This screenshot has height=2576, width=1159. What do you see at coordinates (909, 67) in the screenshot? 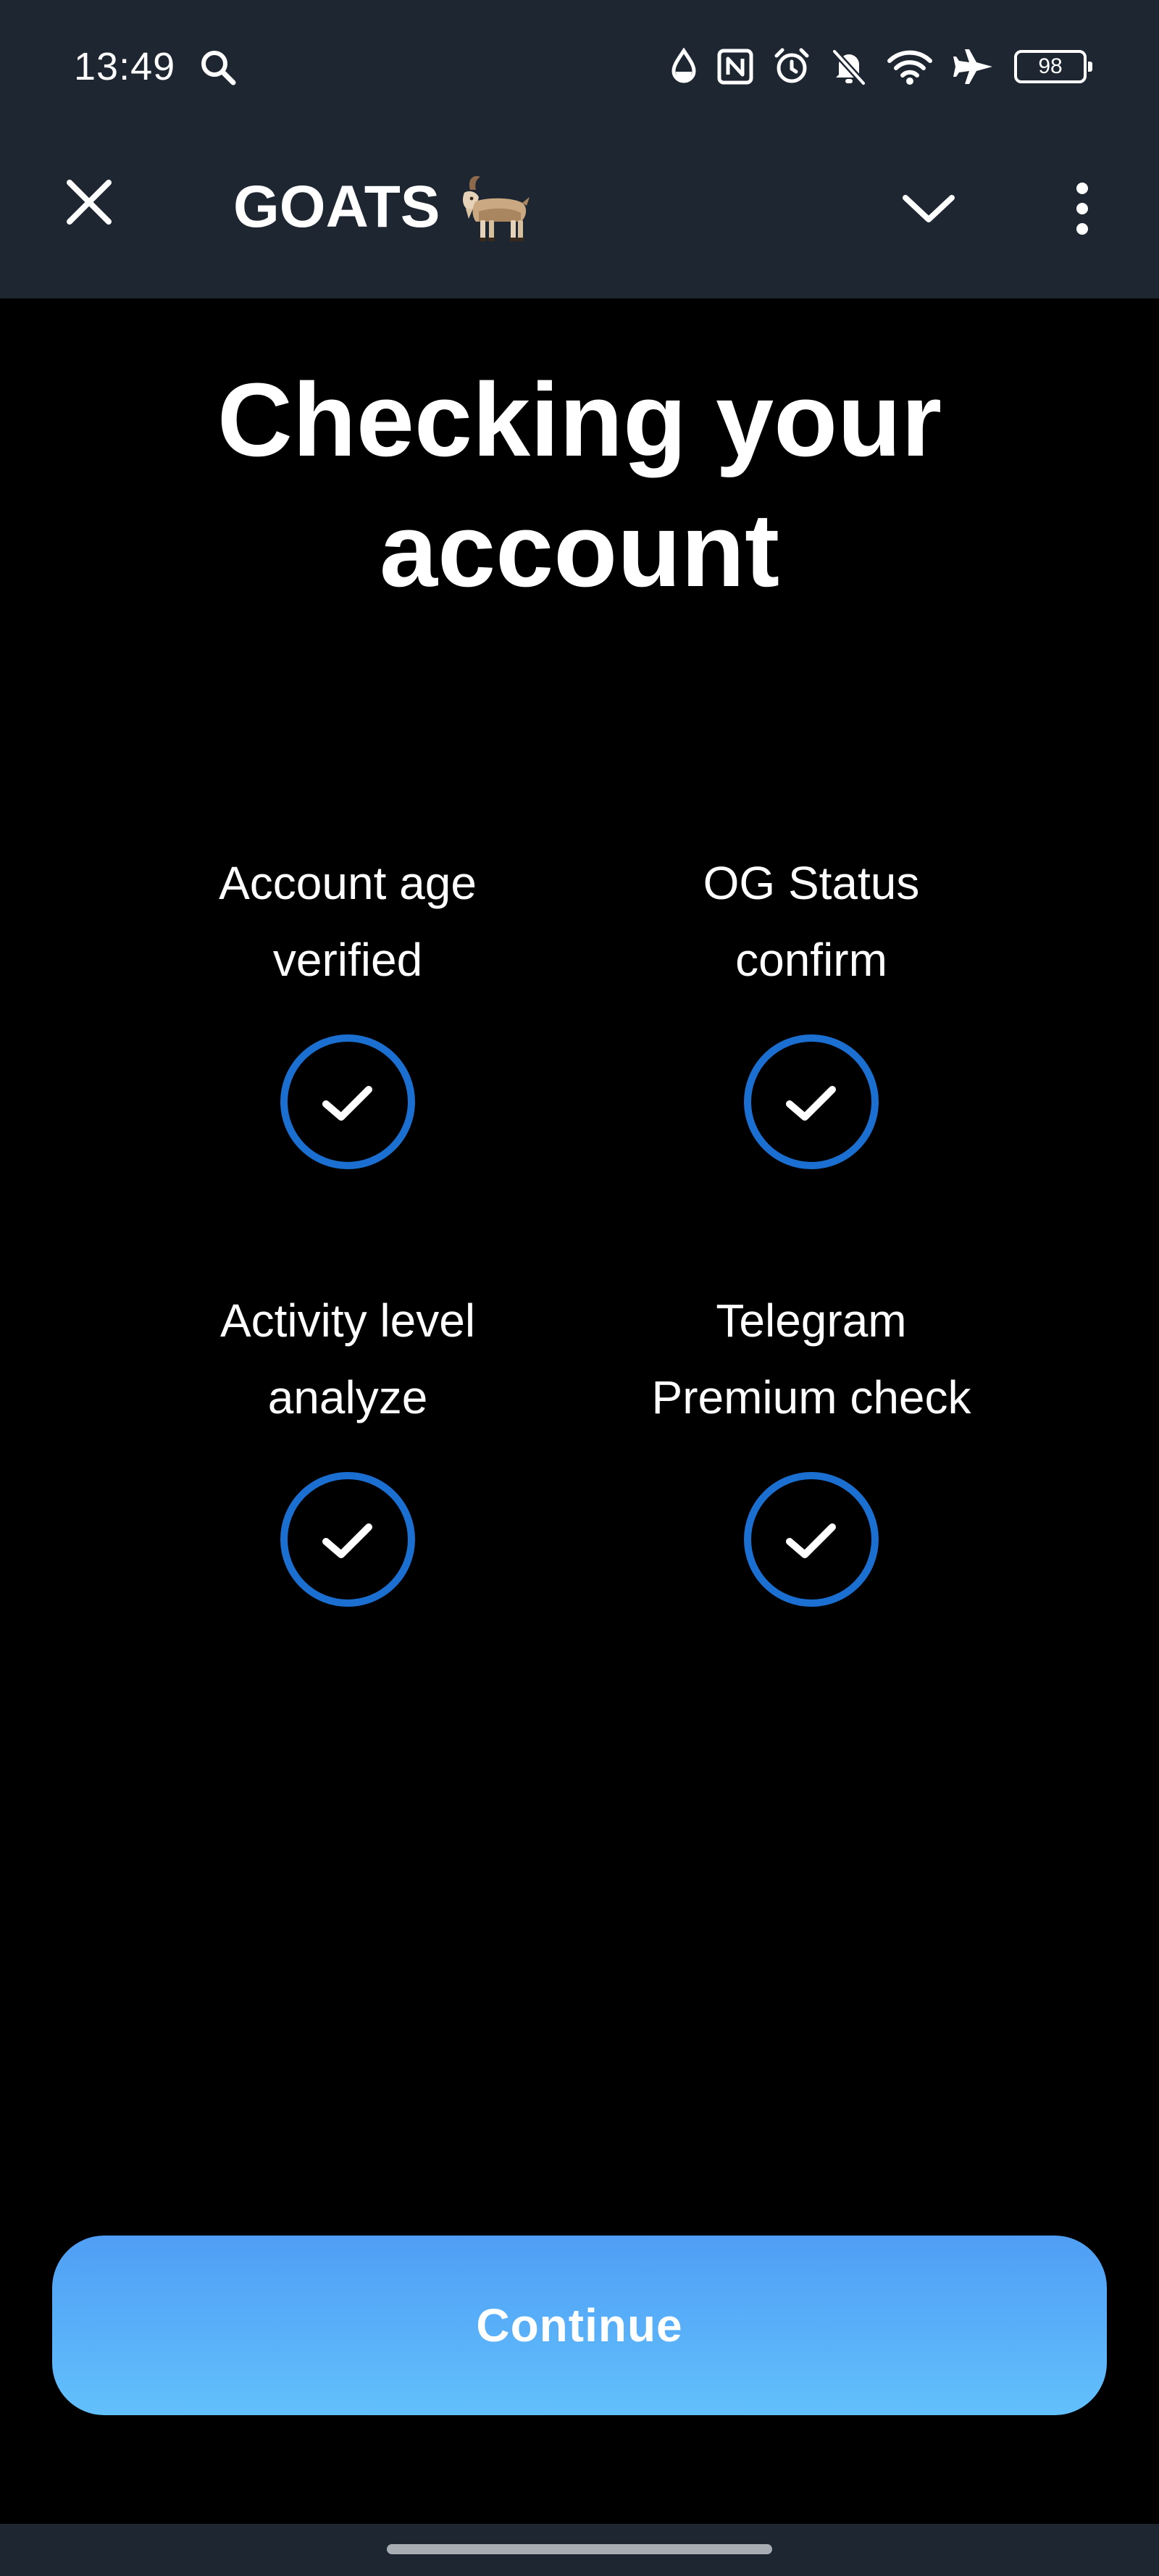
I see `wifi-icon` at bounding box center [909, 67].